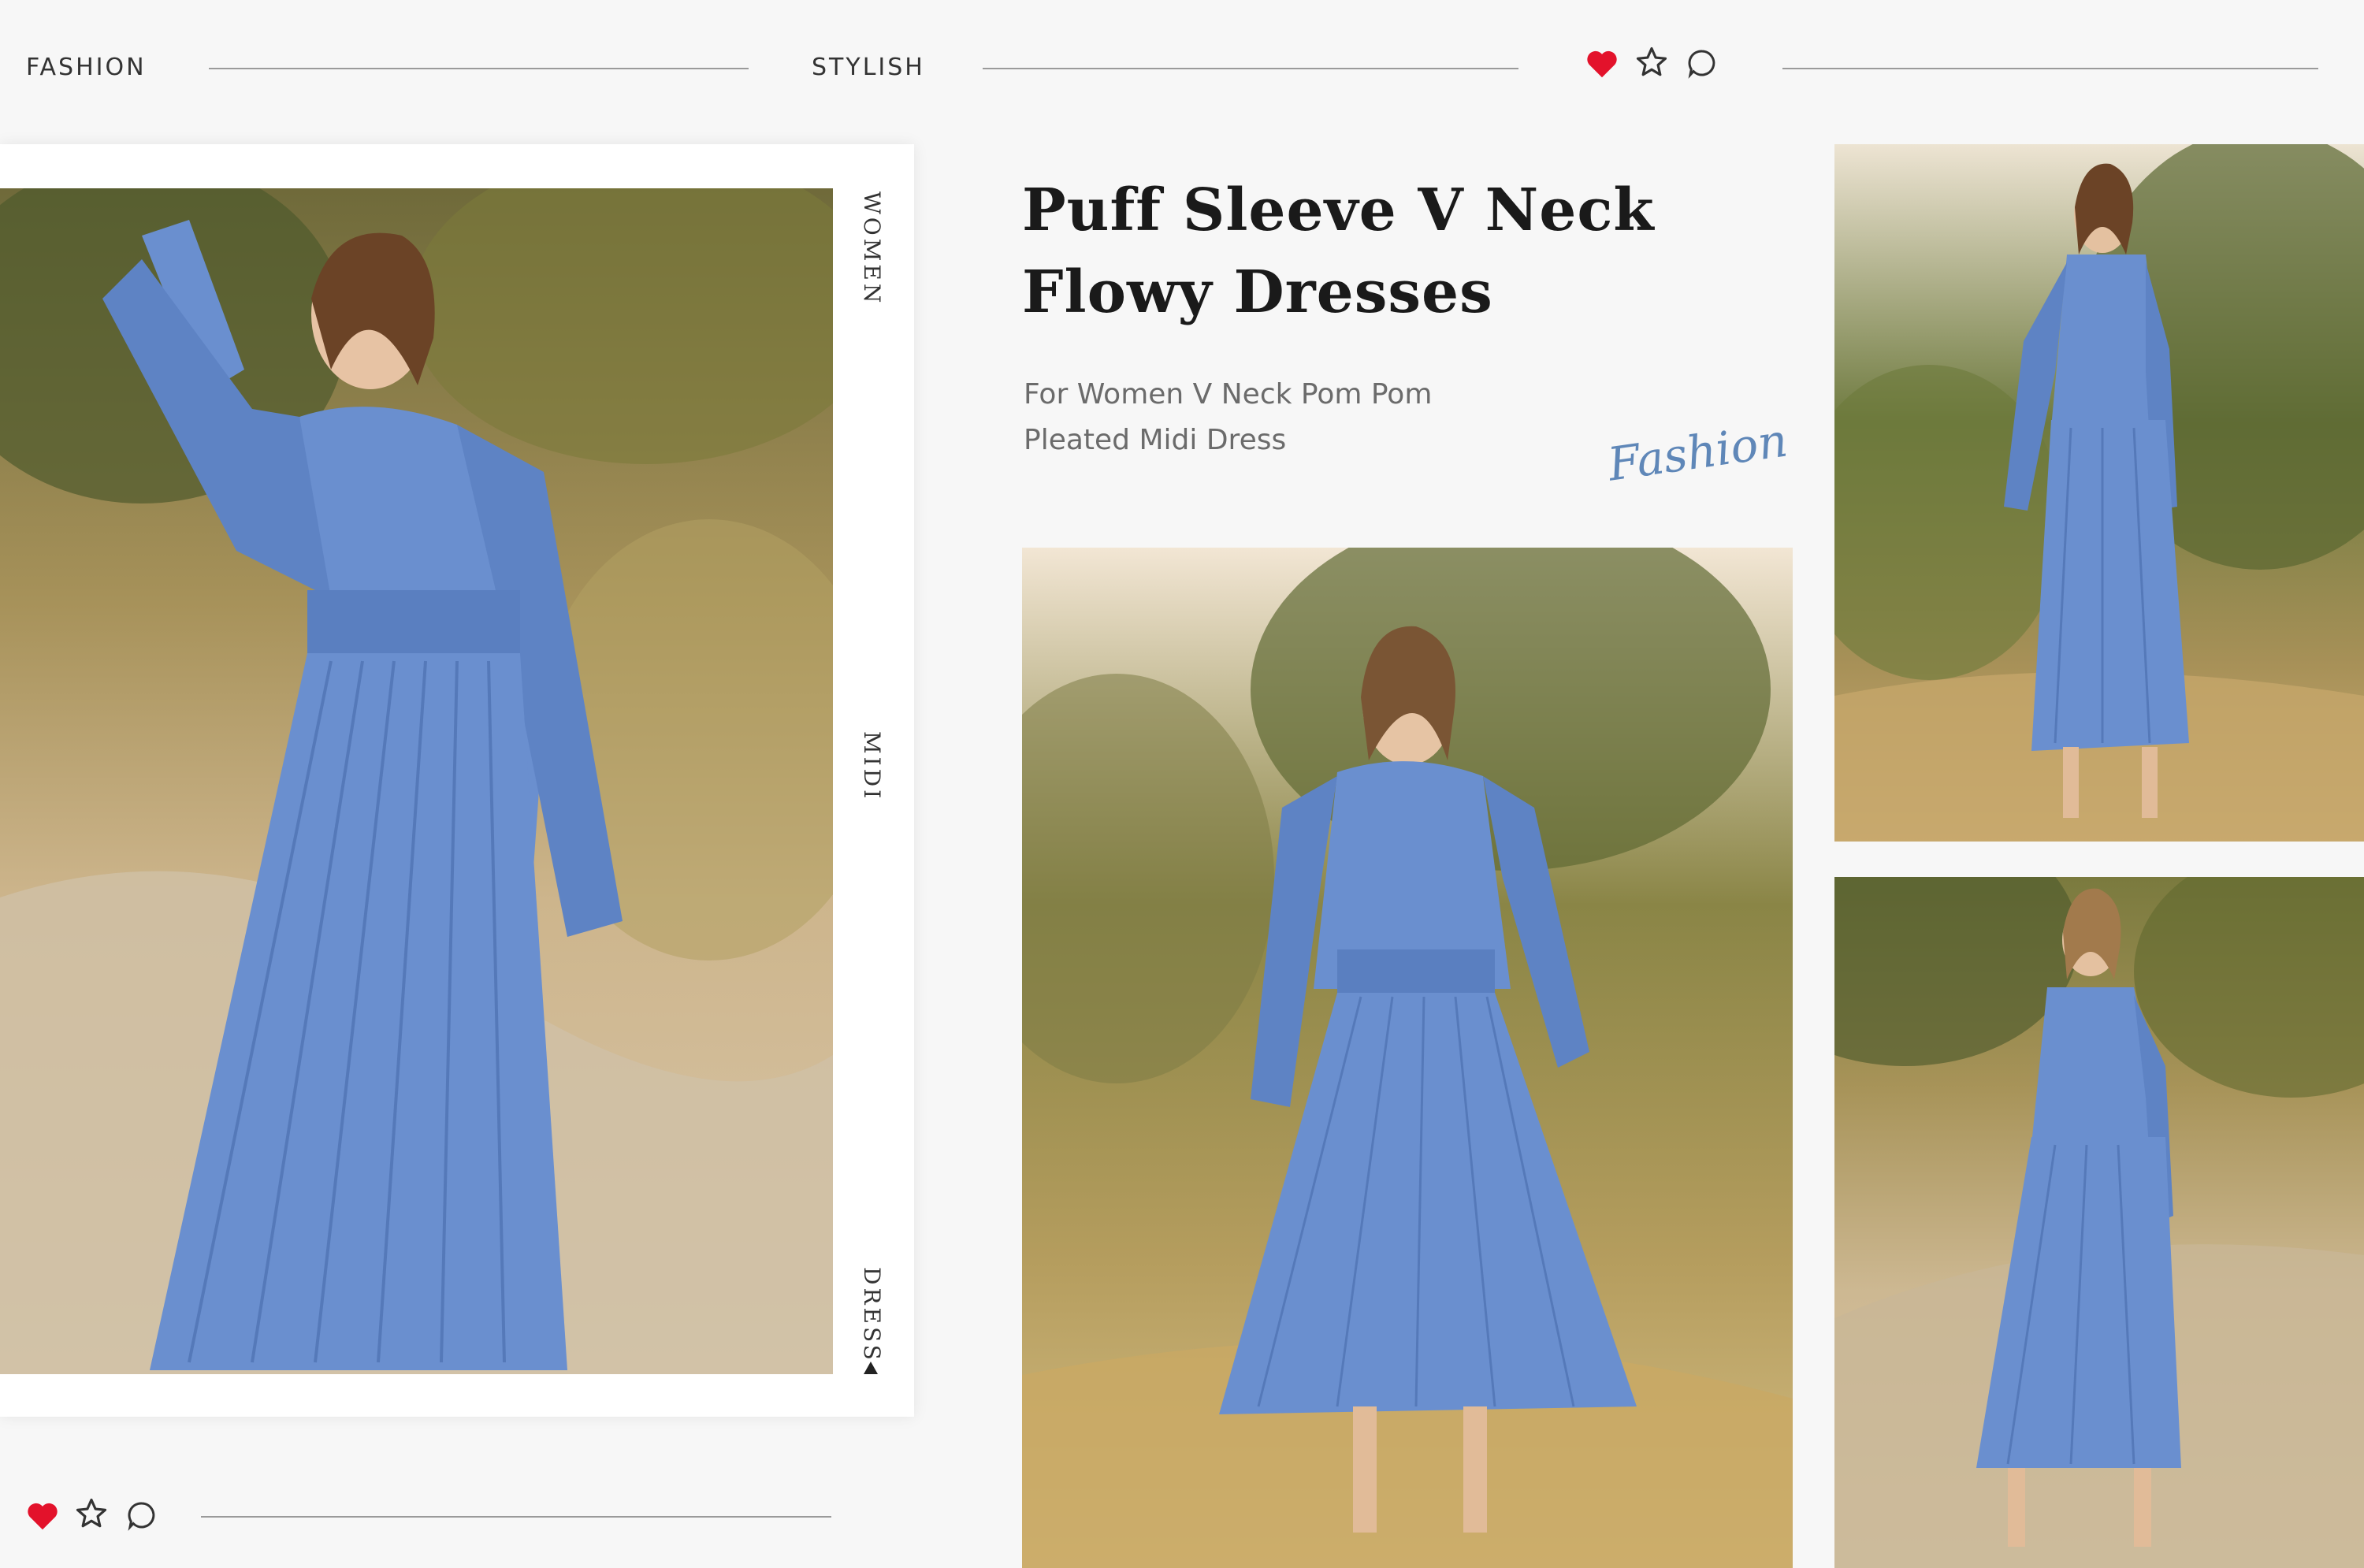 Image resolution: width=2364 pixels, height=1568 pixels. Describe the element at coordinates (1228, 394) in the screenshot. I see `product-subtitle-line-1: For Women V Neck Pom Pom` at that location.